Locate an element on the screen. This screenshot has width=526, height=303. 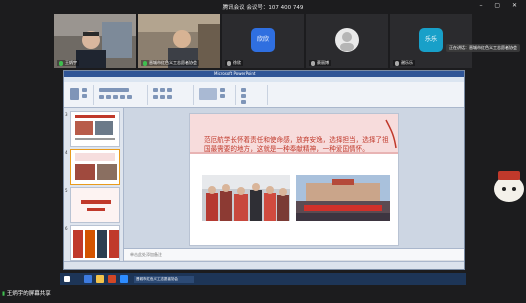
participant-tile: 乐乐 谢乐乐 is located at coordinates (431, 41).